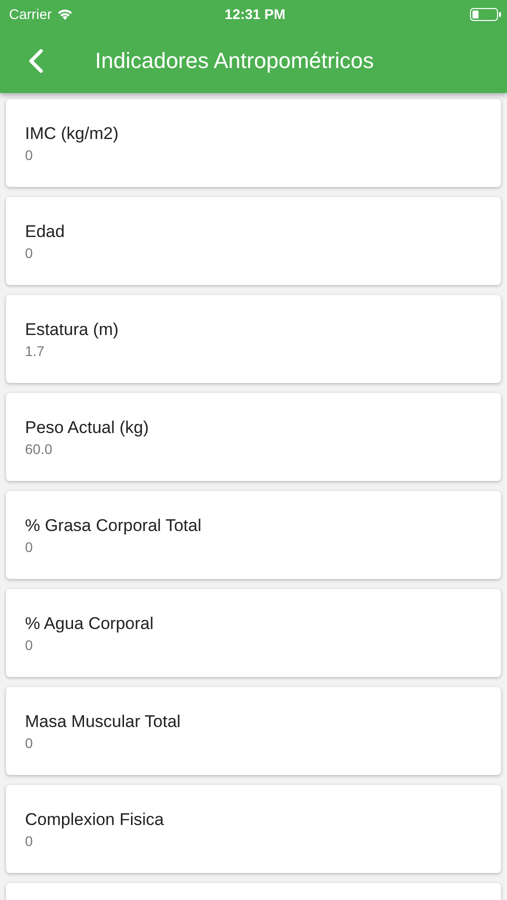  Describe the element at coordinates (253, 731) in the screenshot. I see `indicator-card: Masa Muscular Total 0` at that location.